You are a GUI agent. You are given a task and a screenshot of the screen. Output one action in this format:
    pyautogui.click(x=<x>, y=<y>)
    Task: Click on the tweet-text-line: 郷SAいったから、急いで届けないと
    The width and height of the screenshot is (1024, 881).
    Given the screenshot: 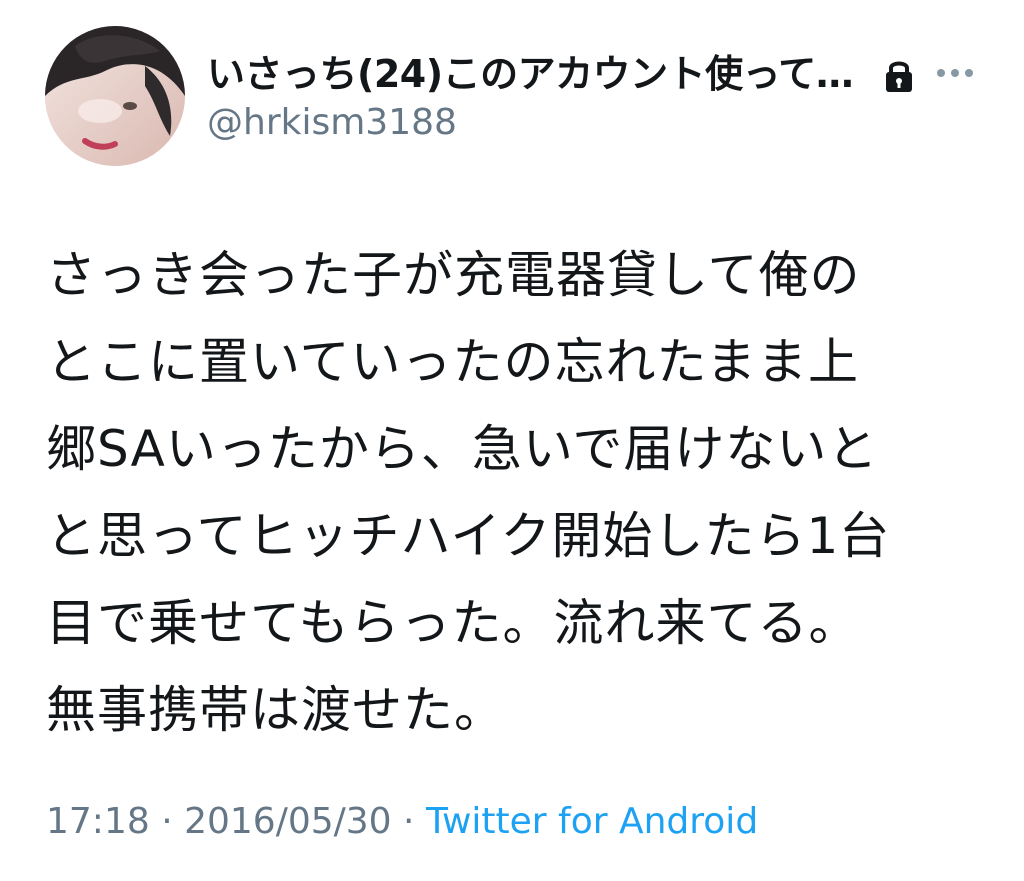 What is the action you would take?
    pyautogui.click(x=462, y=449)
    